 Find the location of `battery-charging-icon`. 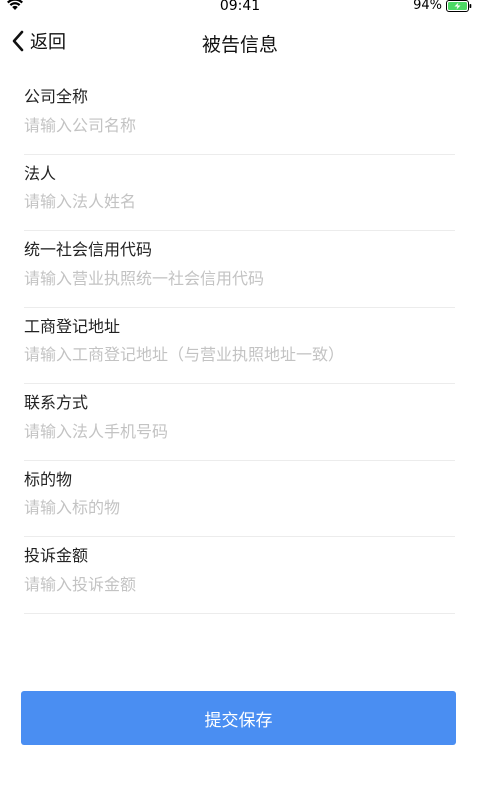

battery-charging-icon is located at coordinates (459, 6).